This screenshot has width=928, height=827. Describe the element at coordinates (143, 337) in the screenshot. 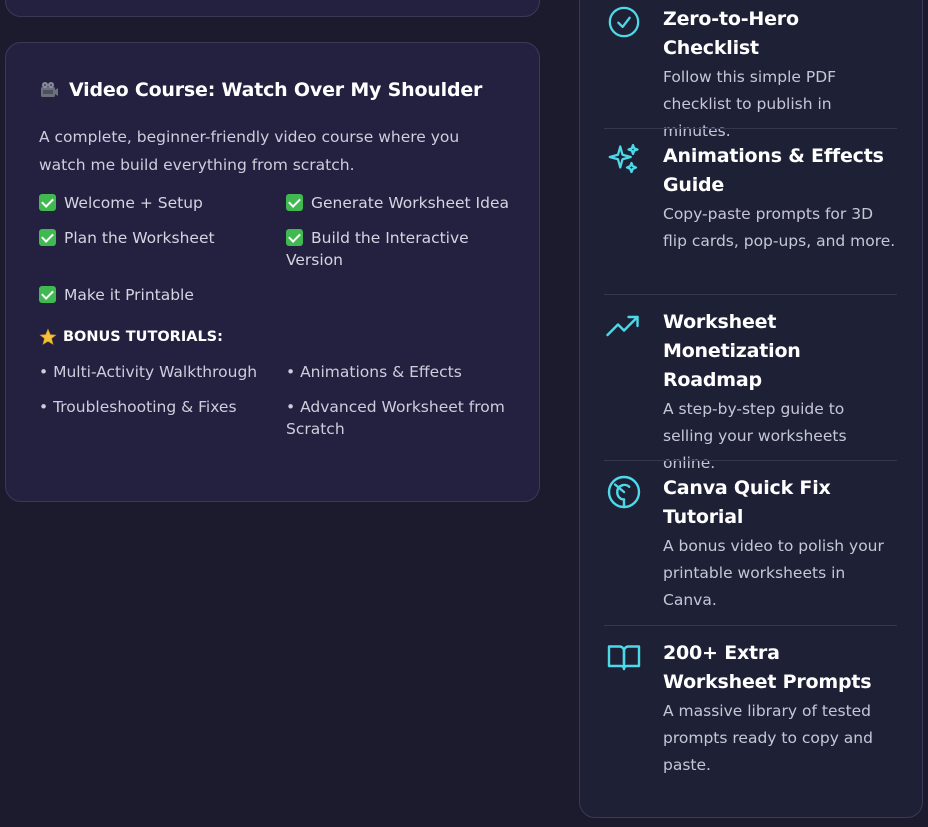

I see `bonus-label: BONUS TUTORIALS:` at that location.